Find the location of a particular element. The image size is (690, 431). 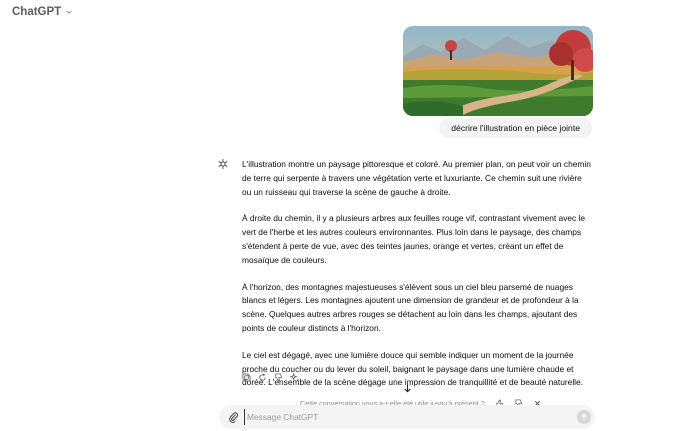

thumbs-down-icon is located at coordinates (278, 377).